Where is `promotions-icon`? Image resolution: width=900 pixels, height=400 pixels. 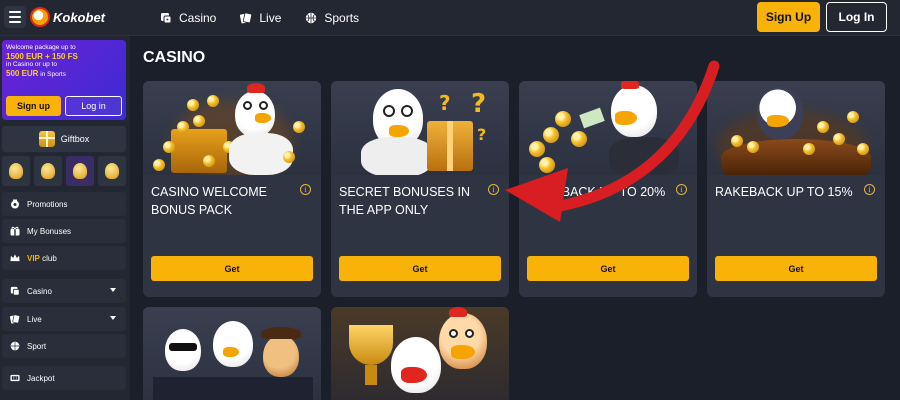
promotions-icon is located at coordinates (15, 204).